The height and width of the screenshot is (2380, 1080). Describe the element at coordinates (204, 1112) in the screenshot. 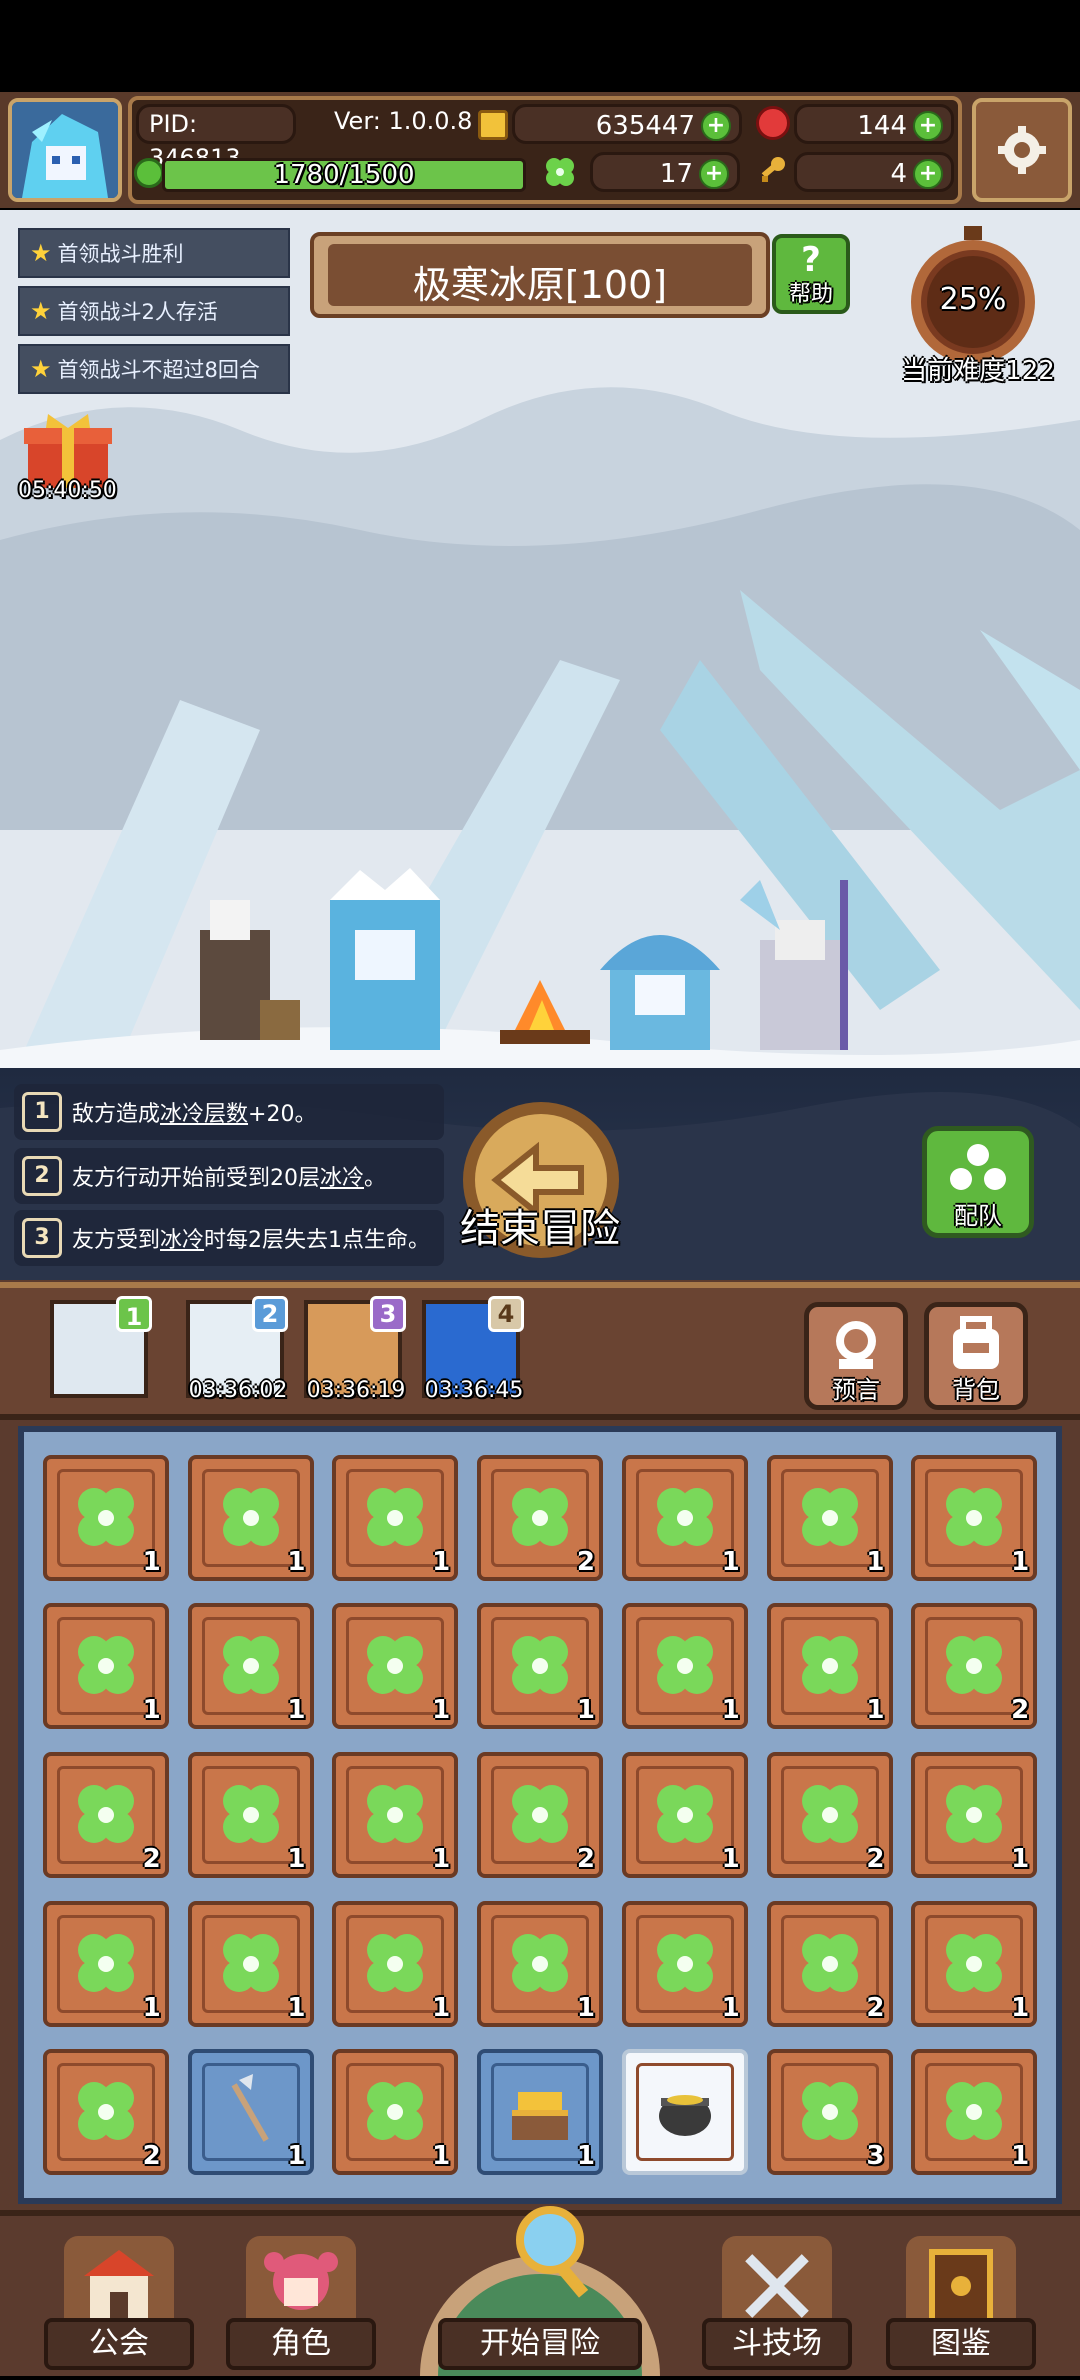

I see `rule-keyword: 冰冷层数` at that location.